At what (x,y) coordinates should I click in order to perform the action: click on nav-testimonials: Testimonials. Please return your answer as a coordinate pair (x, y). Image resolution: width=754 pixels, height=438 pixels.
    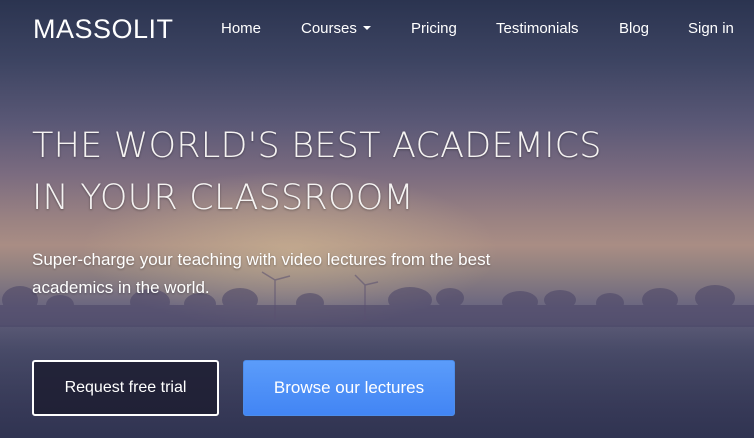
    Looking at the image, I should click on (537, 28).